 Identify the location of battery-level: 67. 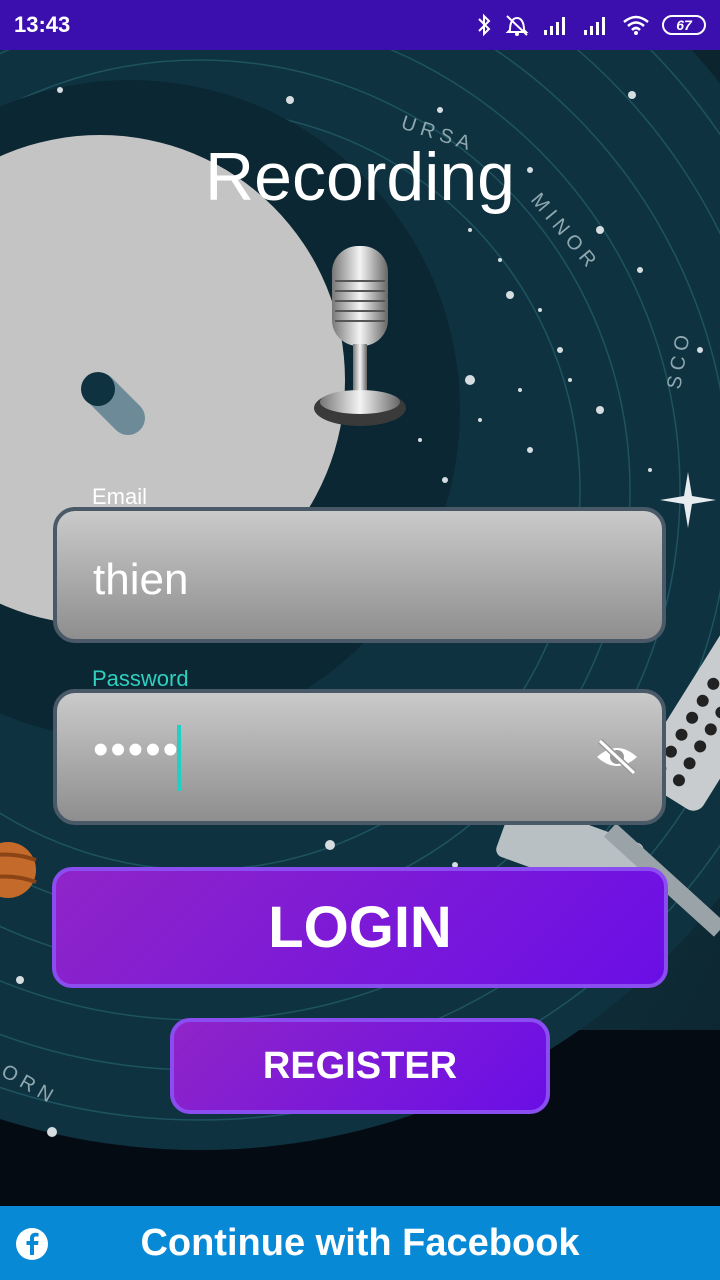
(684, 25).